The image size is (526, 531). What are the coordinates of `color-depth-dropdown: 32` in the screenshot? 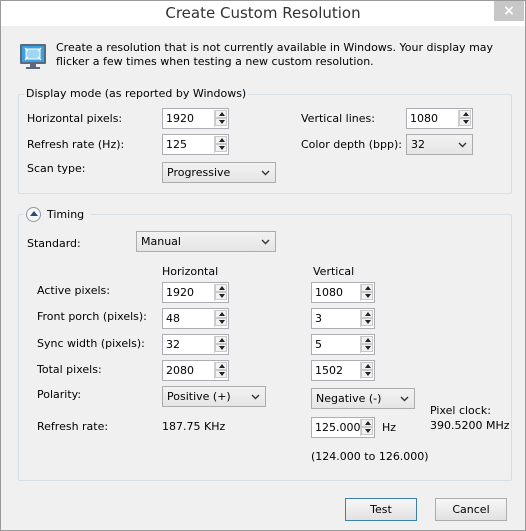 It's located at (439, 144).